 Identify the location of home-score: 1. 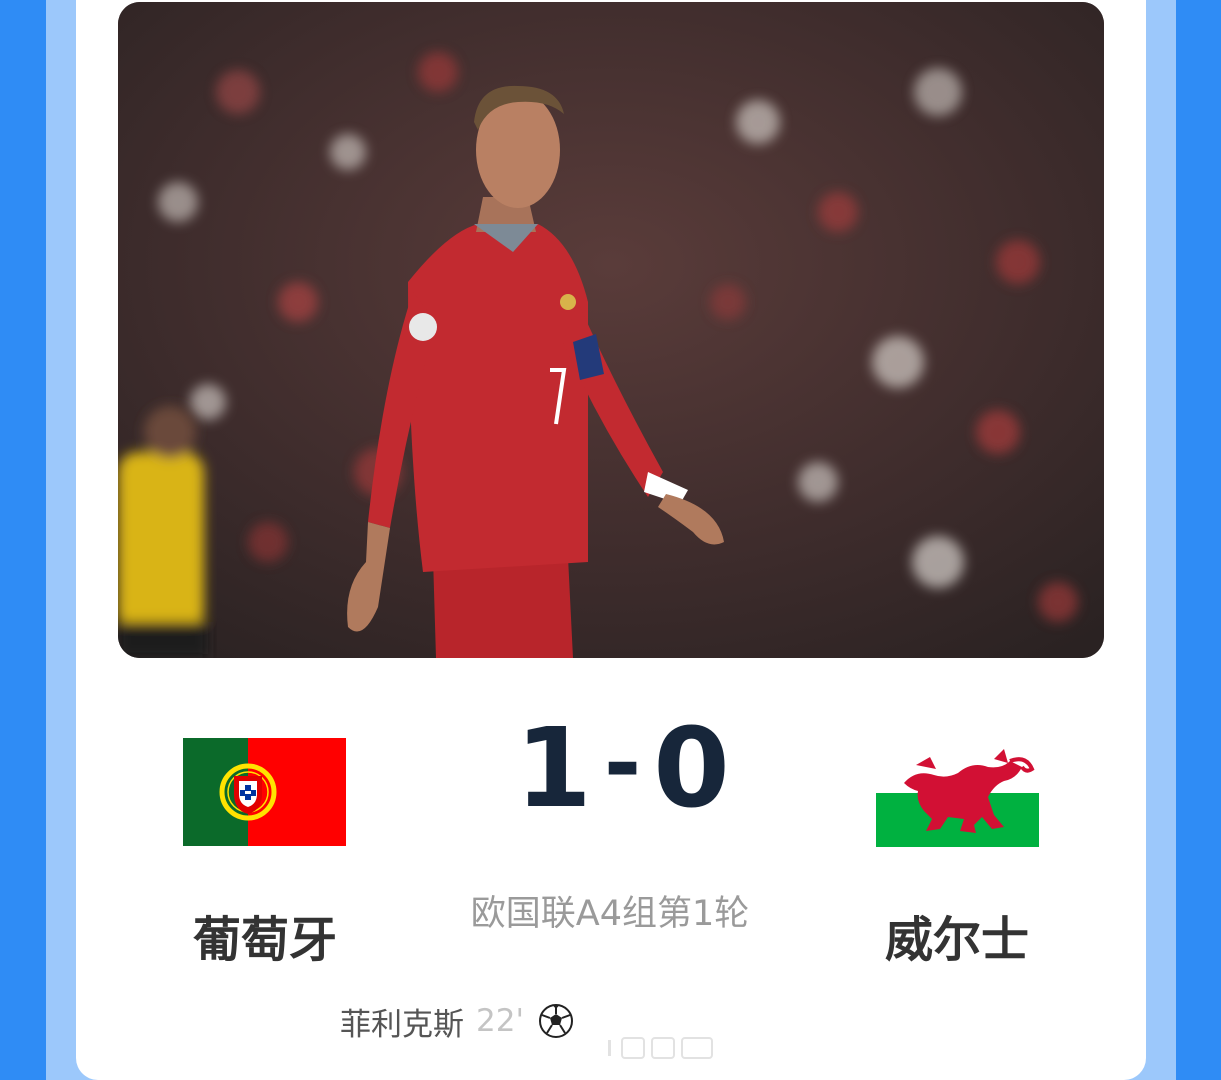
(553, 767).